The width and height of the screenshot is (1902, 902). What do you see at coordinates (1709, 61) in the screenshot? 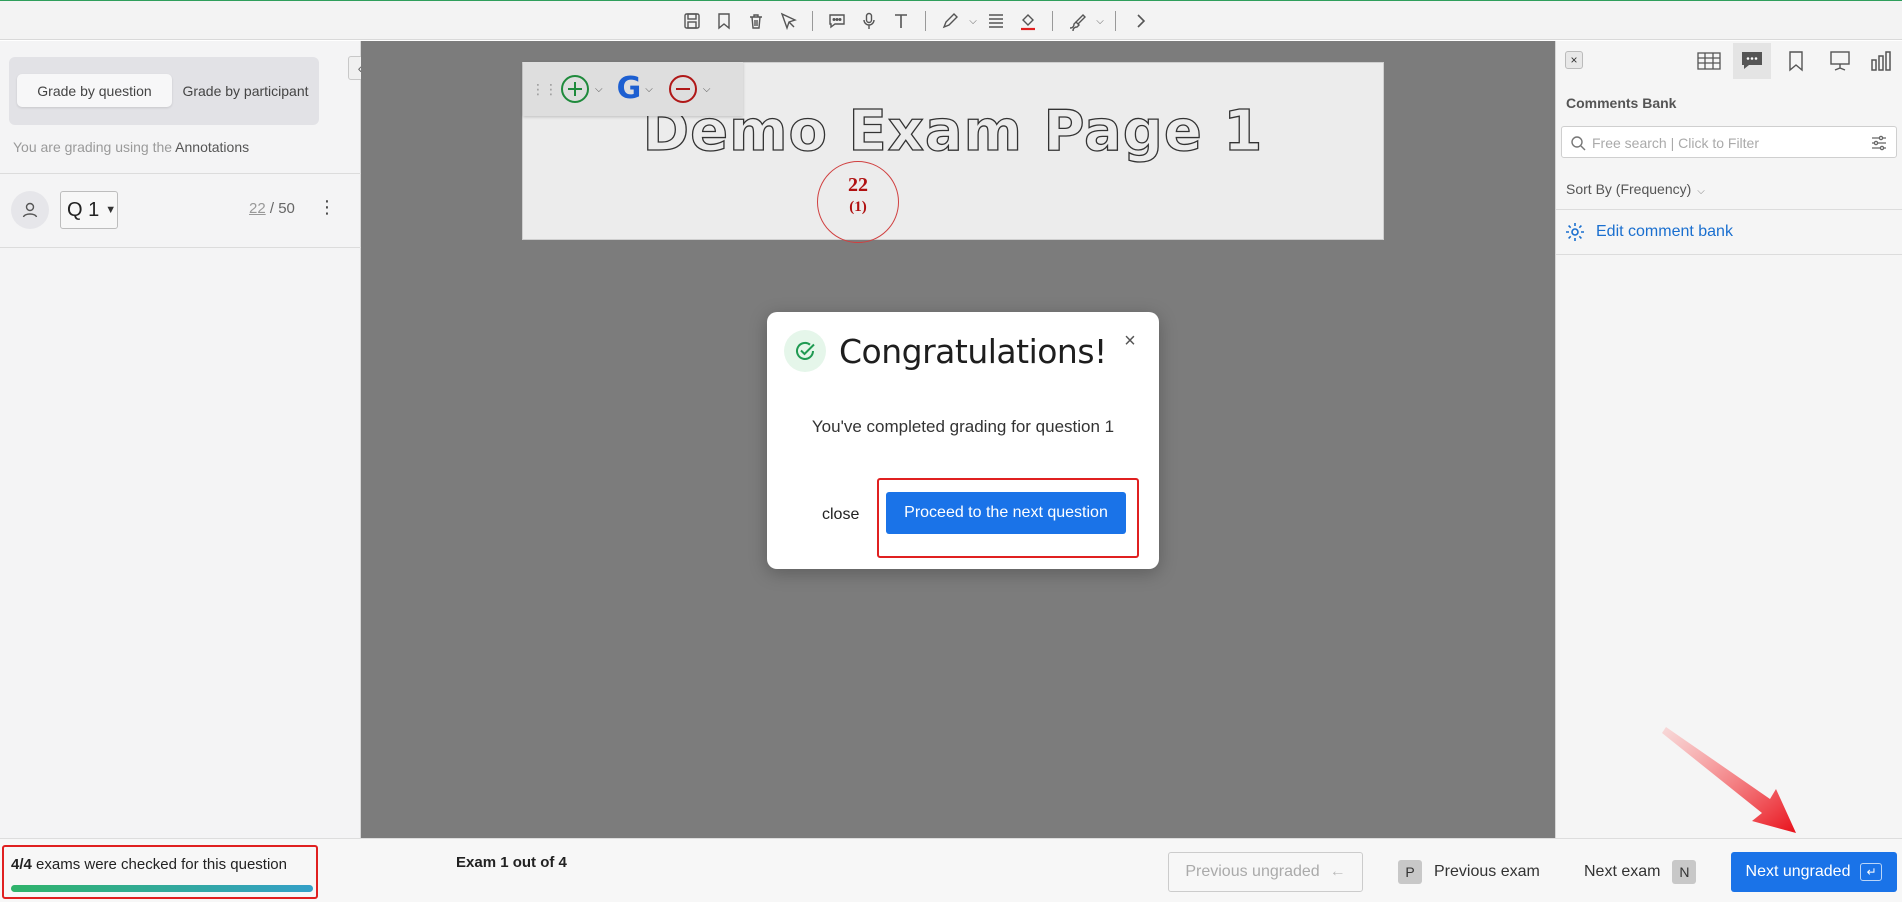
I see `table-icon` at bounding box center [1709, 61].